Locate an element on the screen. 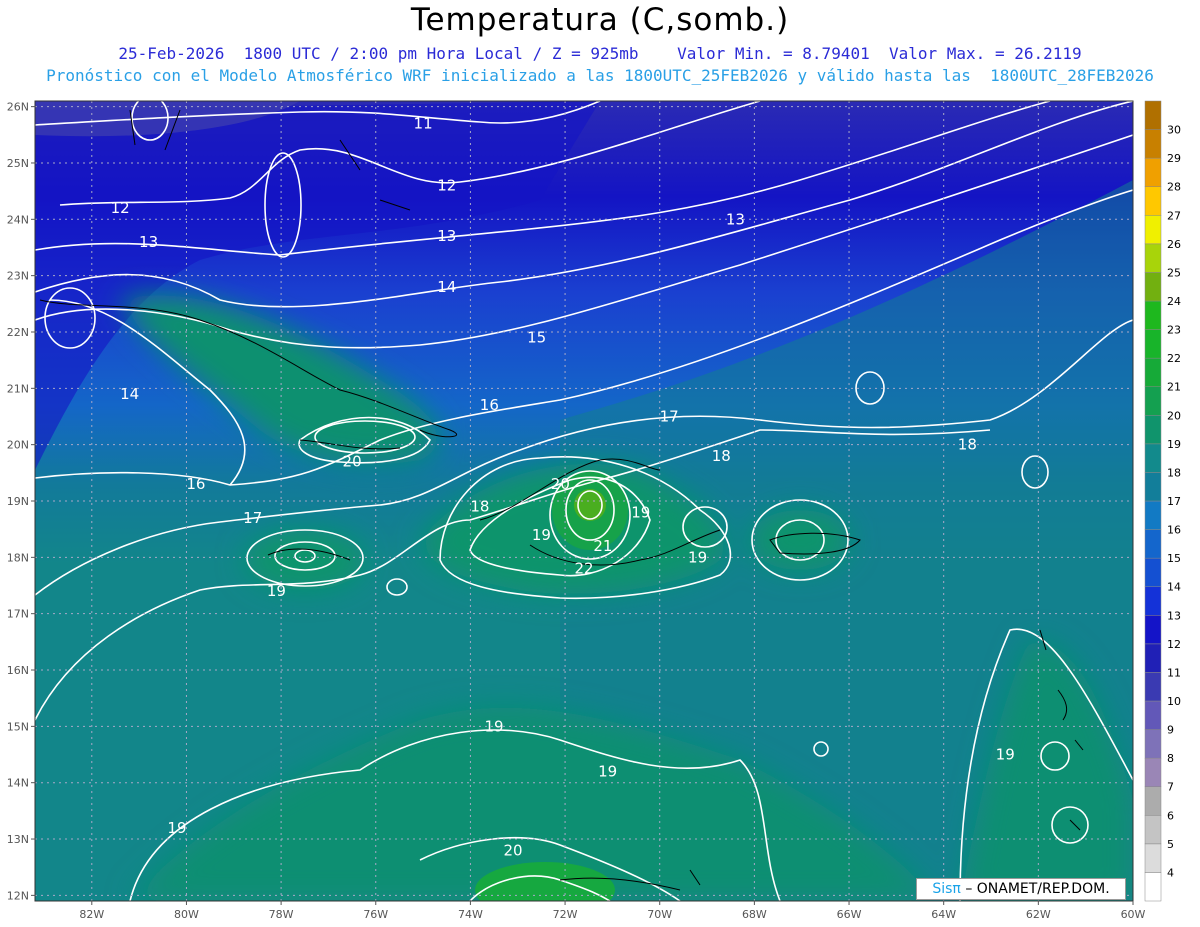  colorbar-label-27: 27 is located at coordinates (1174, 215).